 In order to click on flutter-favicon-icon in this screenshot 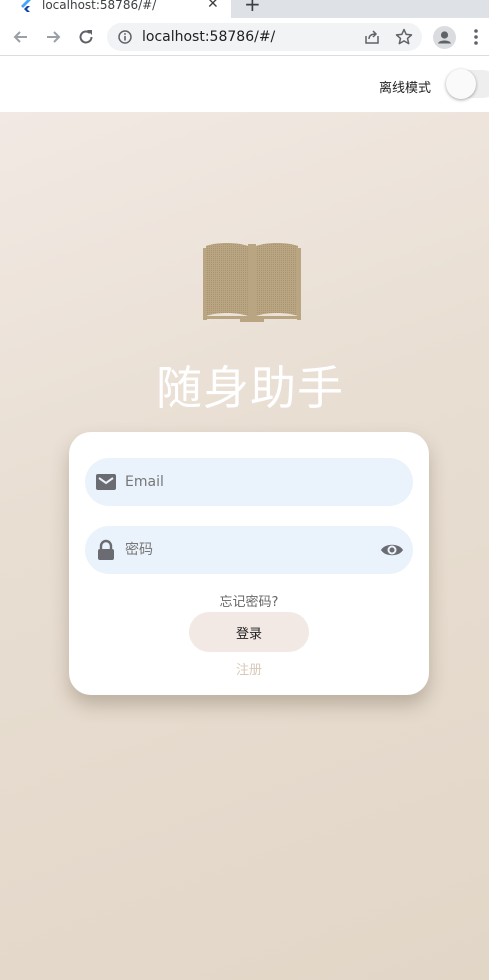, I will do `click(26, 6)`.